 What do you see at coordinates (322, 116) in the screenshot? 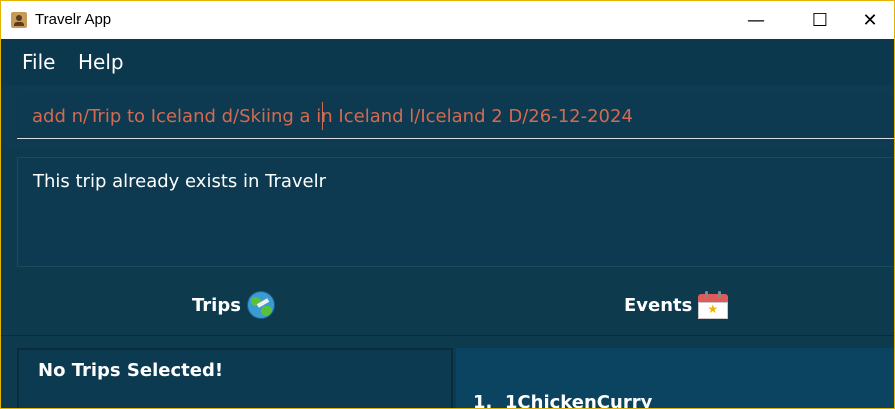
I see `text-caret` at bounding box center [322, 116].